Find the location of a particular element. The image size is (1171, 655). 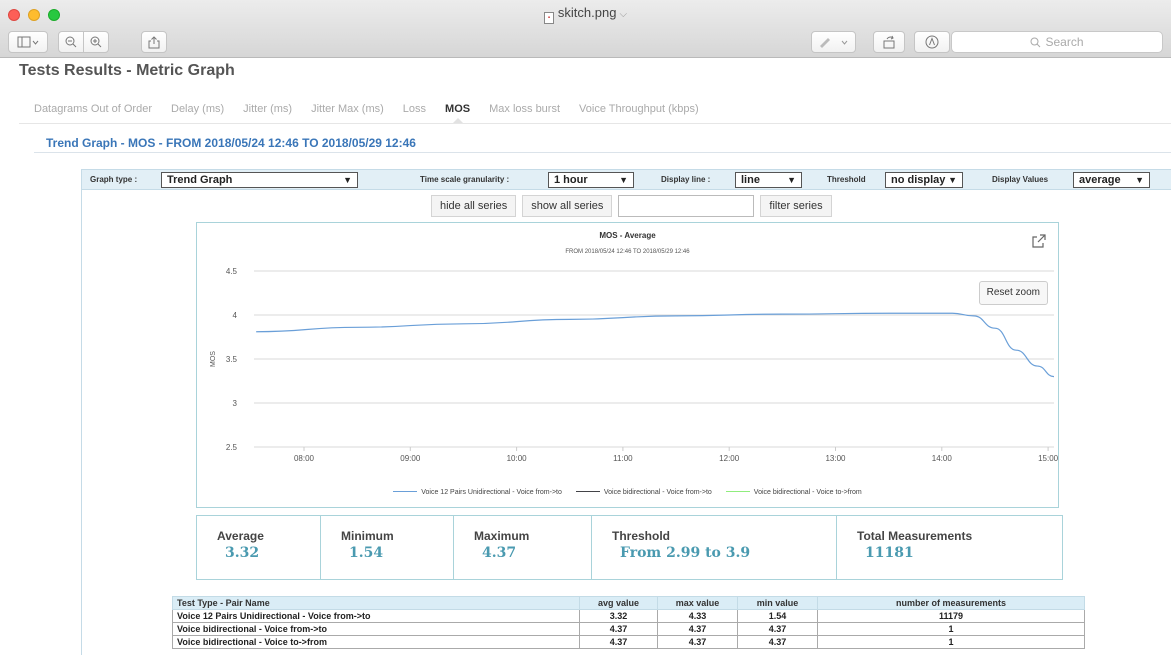

column-header: min value is located at coordinates (777, 603).